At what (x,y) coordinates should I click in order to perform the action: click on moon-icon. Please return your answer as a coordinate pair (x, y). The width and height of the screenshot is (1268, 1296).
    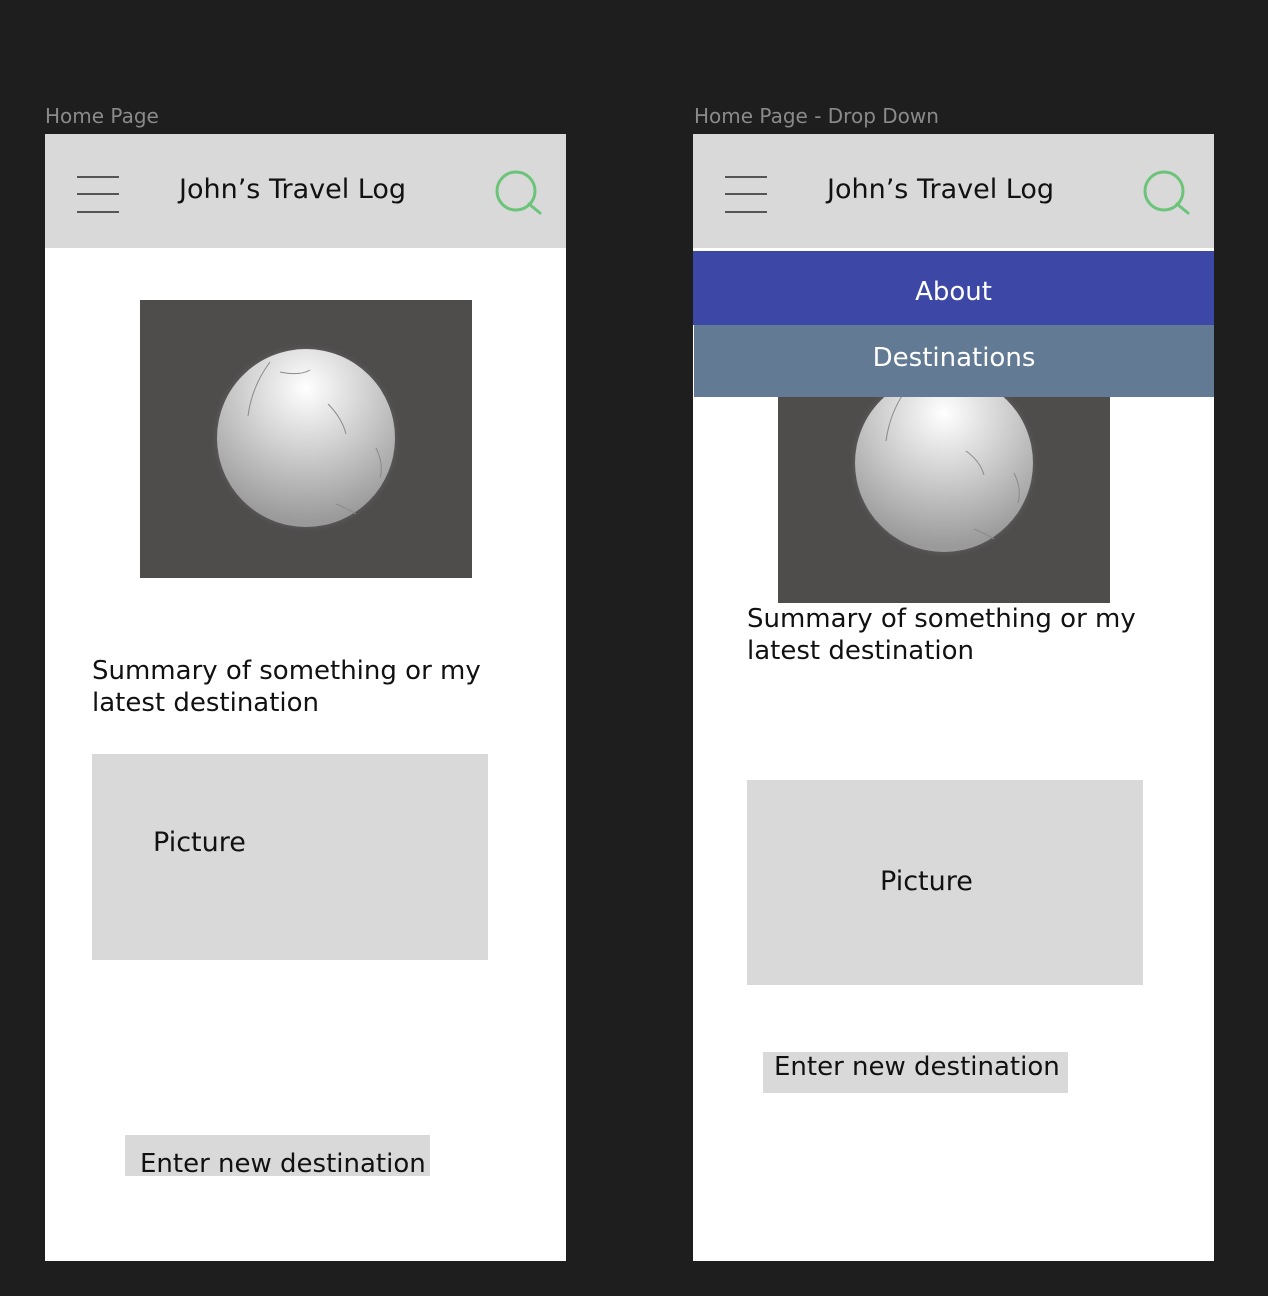
    Looking at the image, I should click on (306, 438).